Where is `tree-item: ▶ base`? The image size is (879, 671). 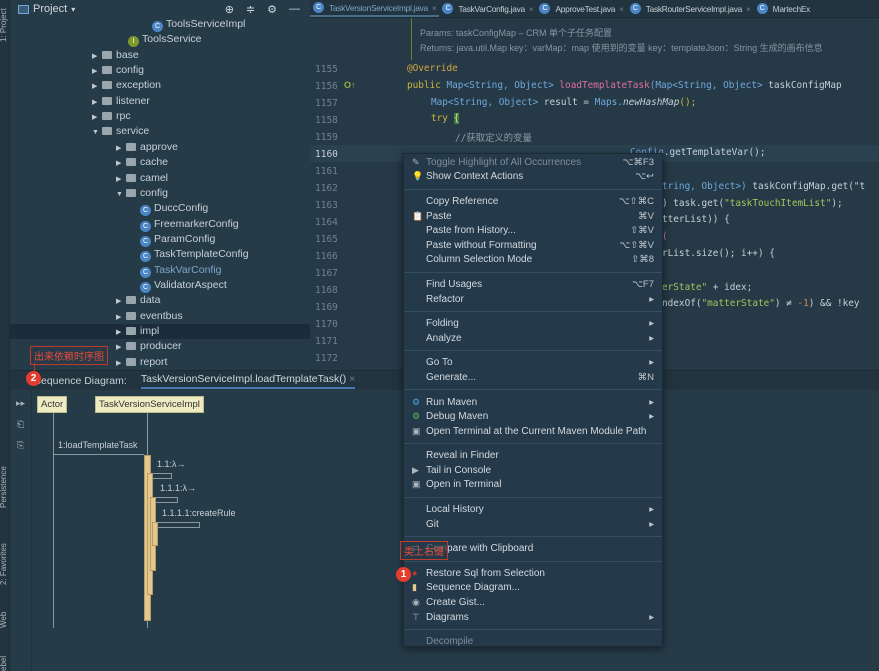
tree-item: ▶ base is located at coordinates (160, 55).